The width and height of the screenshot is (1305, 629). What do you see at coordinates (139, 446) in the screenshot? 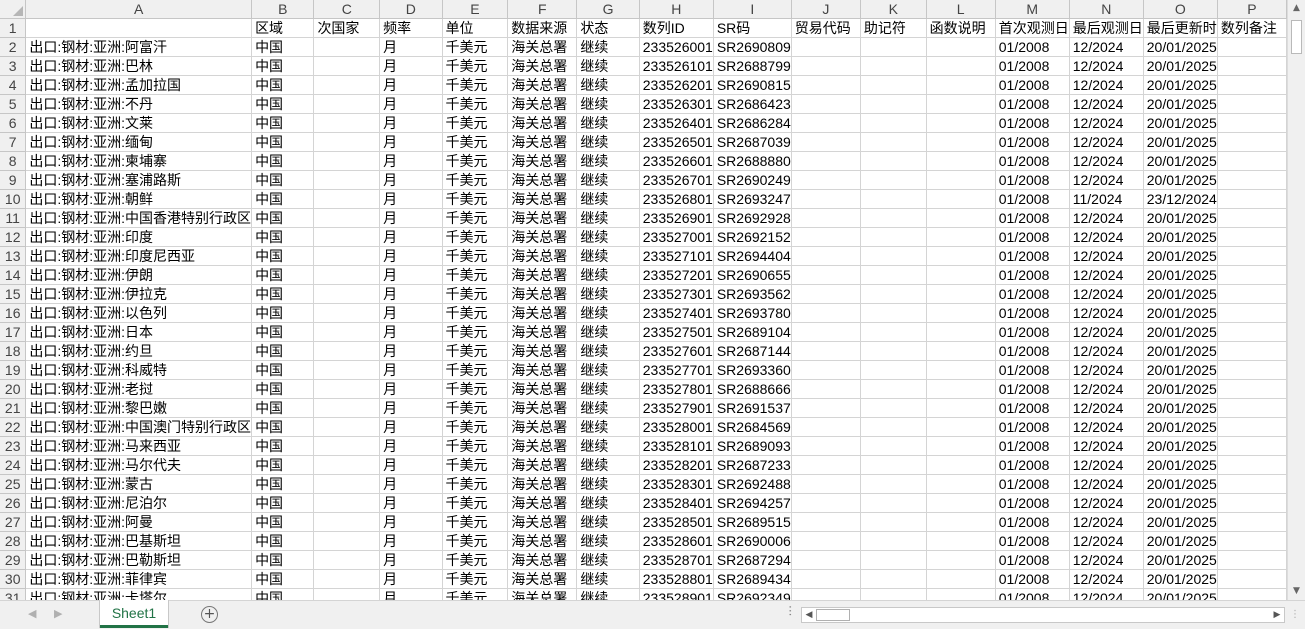
I see `cell-a: 出口:钢材:亚洲:马来西亚` at bounding box center [139, 446].